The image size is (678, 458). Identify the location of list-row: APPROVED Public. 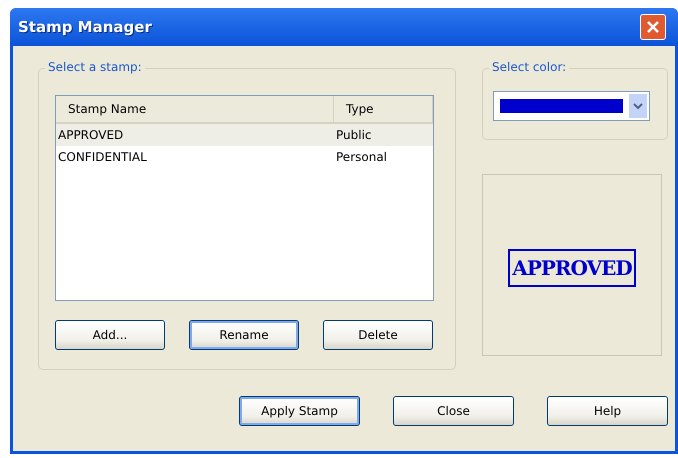
(244, 135).